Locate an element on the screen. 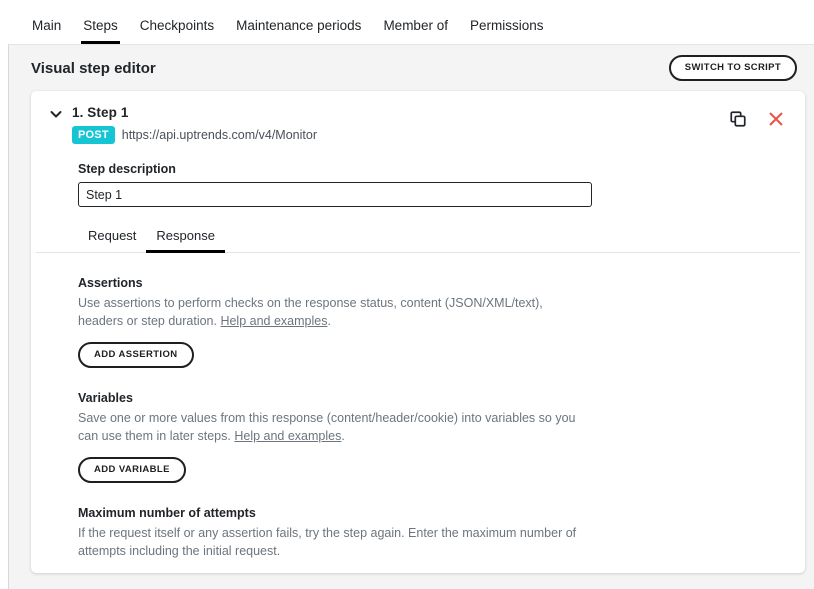 This screenshot has height=589, width=814. tab-maintenance-periods: Maintenance periods is located at coordinates (298, 31).